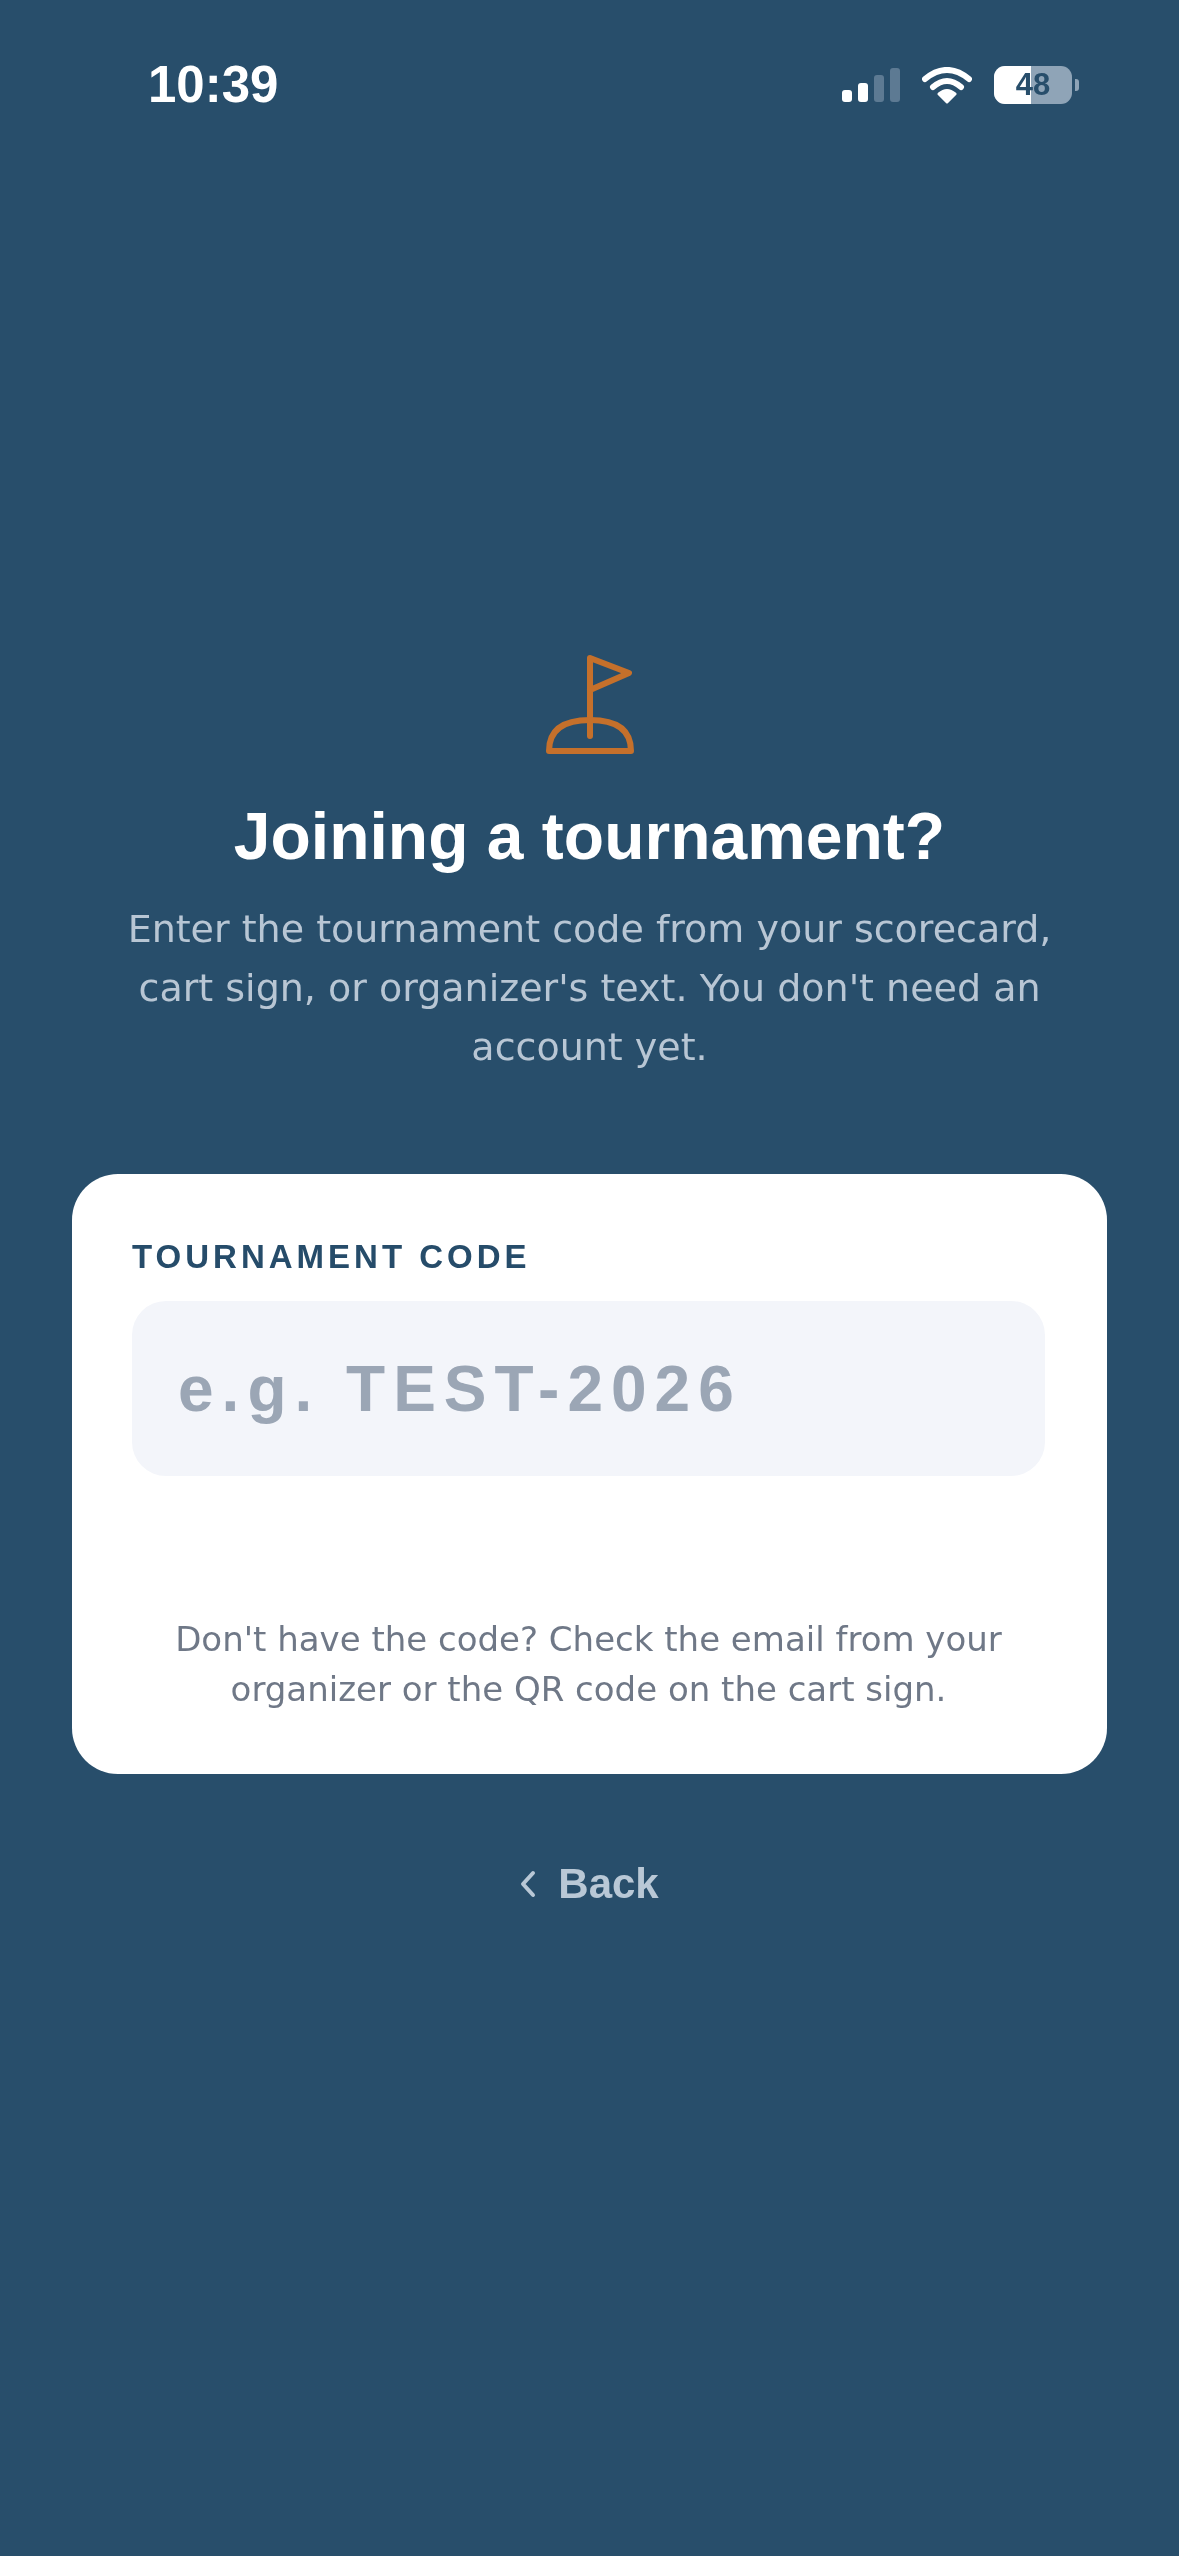 The width and height of the screenshot is (1179, 2556). What do you see at coordinates (947, 85) in the screenshot?
I see `wifi-icon` at bounding box center [947, 85].